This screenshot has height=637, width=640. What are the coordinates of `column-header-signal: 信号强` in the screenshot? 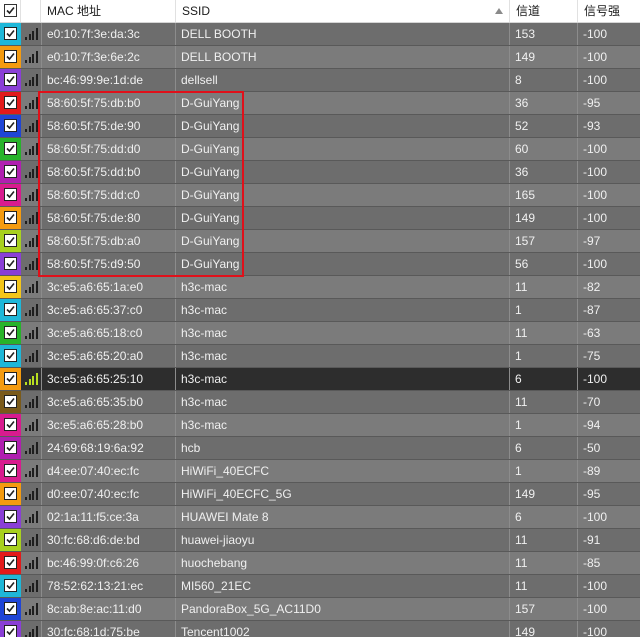 It's located at (609, 11).